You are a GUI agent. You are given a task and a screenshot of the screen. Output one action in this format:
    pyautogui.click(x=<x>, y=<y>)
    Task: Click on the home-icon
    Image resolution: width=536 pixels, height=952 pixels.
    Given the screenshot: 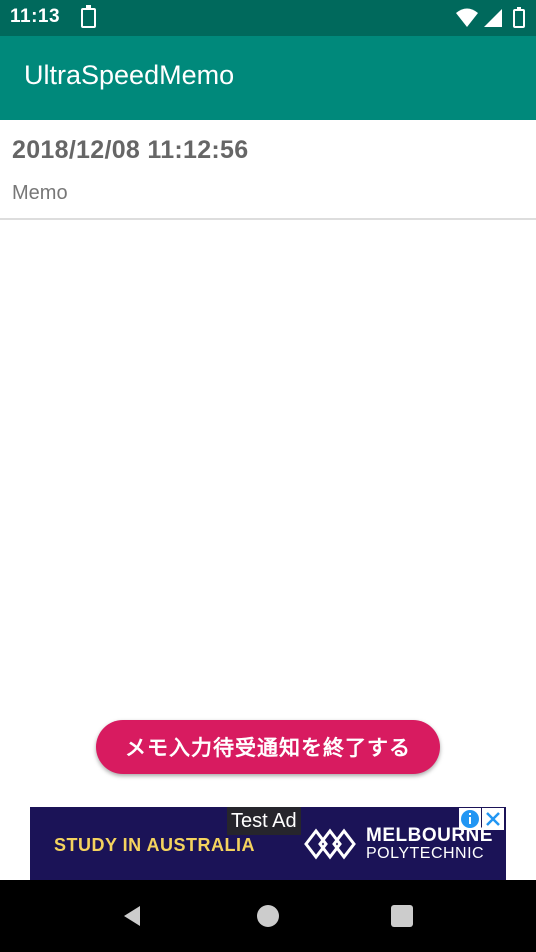 What is the action you would take?
    pyautogui.click(x=268, y=916)
    